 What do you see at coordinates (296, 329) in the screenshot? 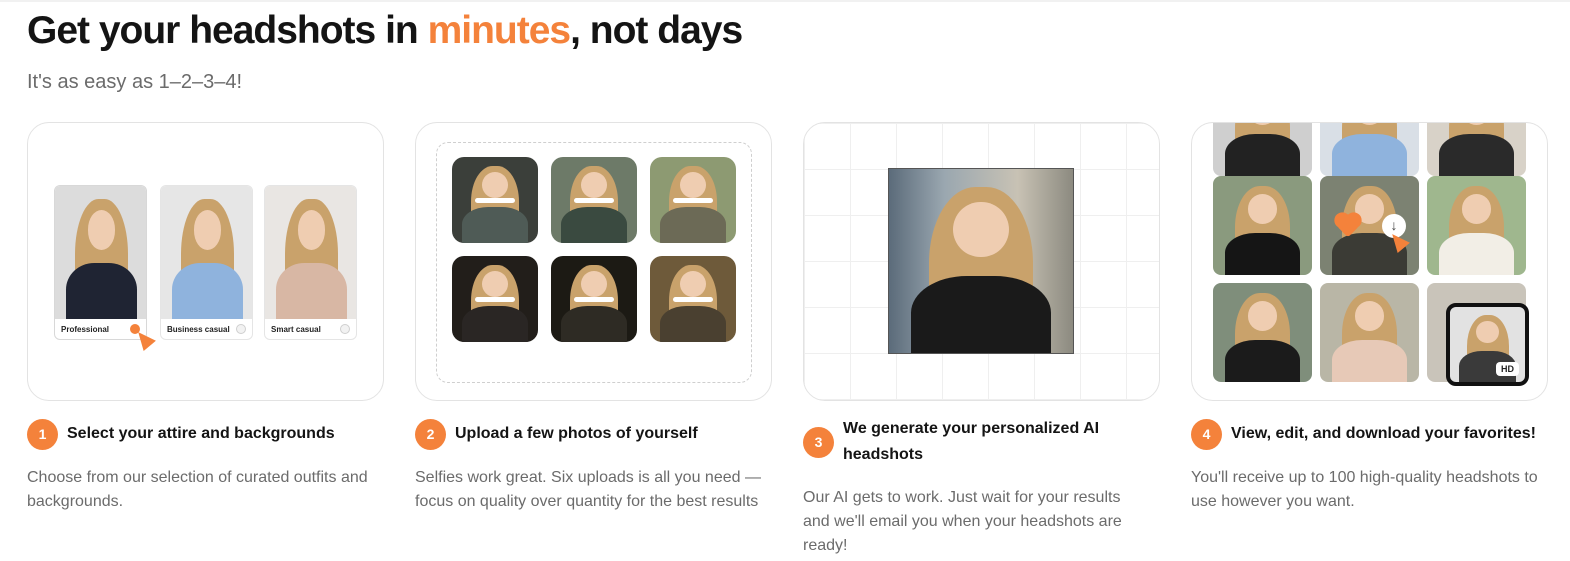
I see `attire-label: Smart casual` at bounding box center [296, 329].